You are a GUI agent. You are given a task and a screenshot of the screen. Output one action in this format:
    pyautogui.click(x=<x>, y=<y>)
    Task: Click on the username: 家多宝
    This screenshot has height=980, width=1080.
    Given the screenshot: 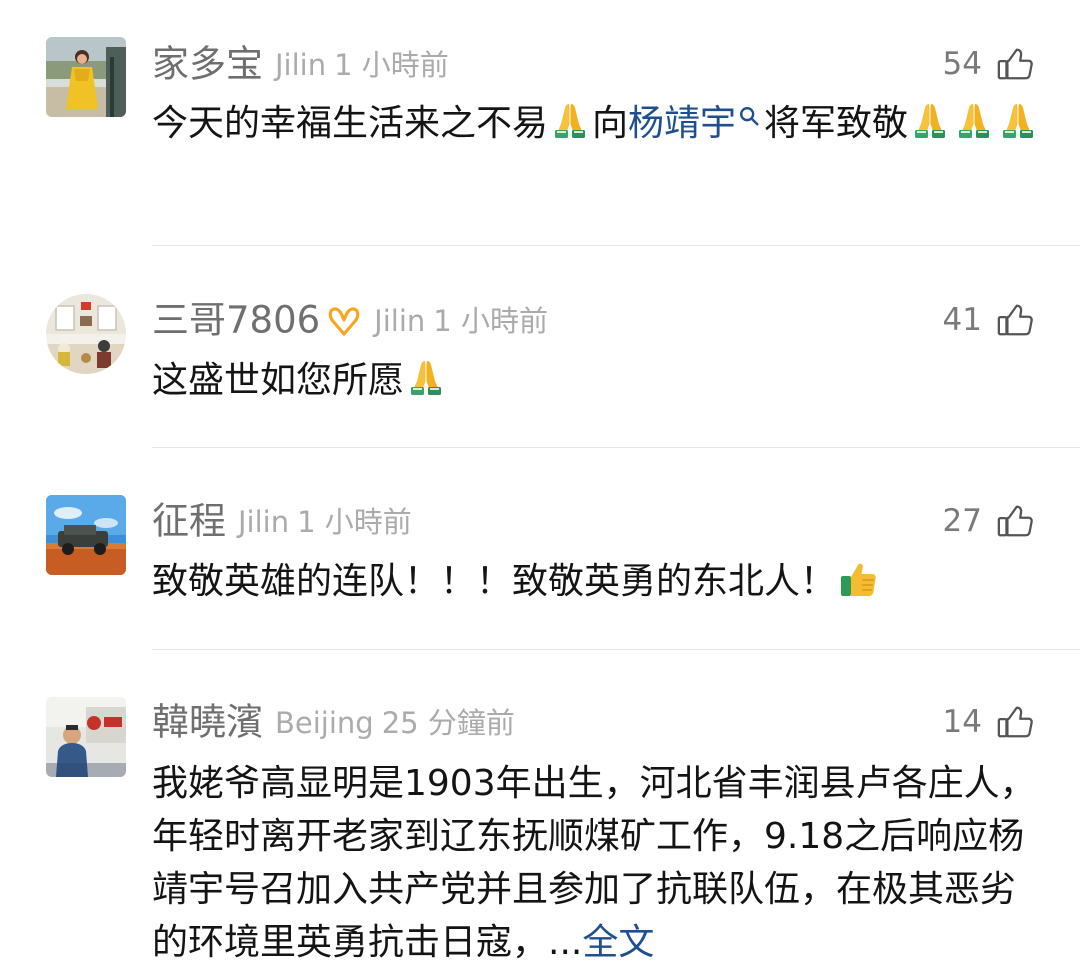 What is the action you would take?
    pyautogui.click(x=207, y=64)
    